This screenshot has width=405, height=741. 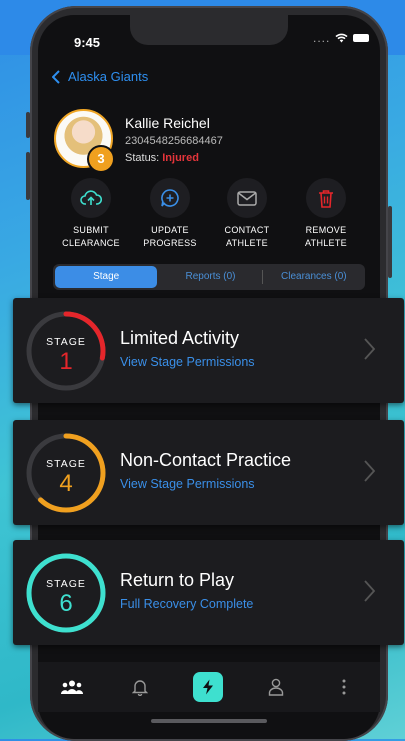 I want to click on tab-stage: Stage, so click(x=106, y=277).